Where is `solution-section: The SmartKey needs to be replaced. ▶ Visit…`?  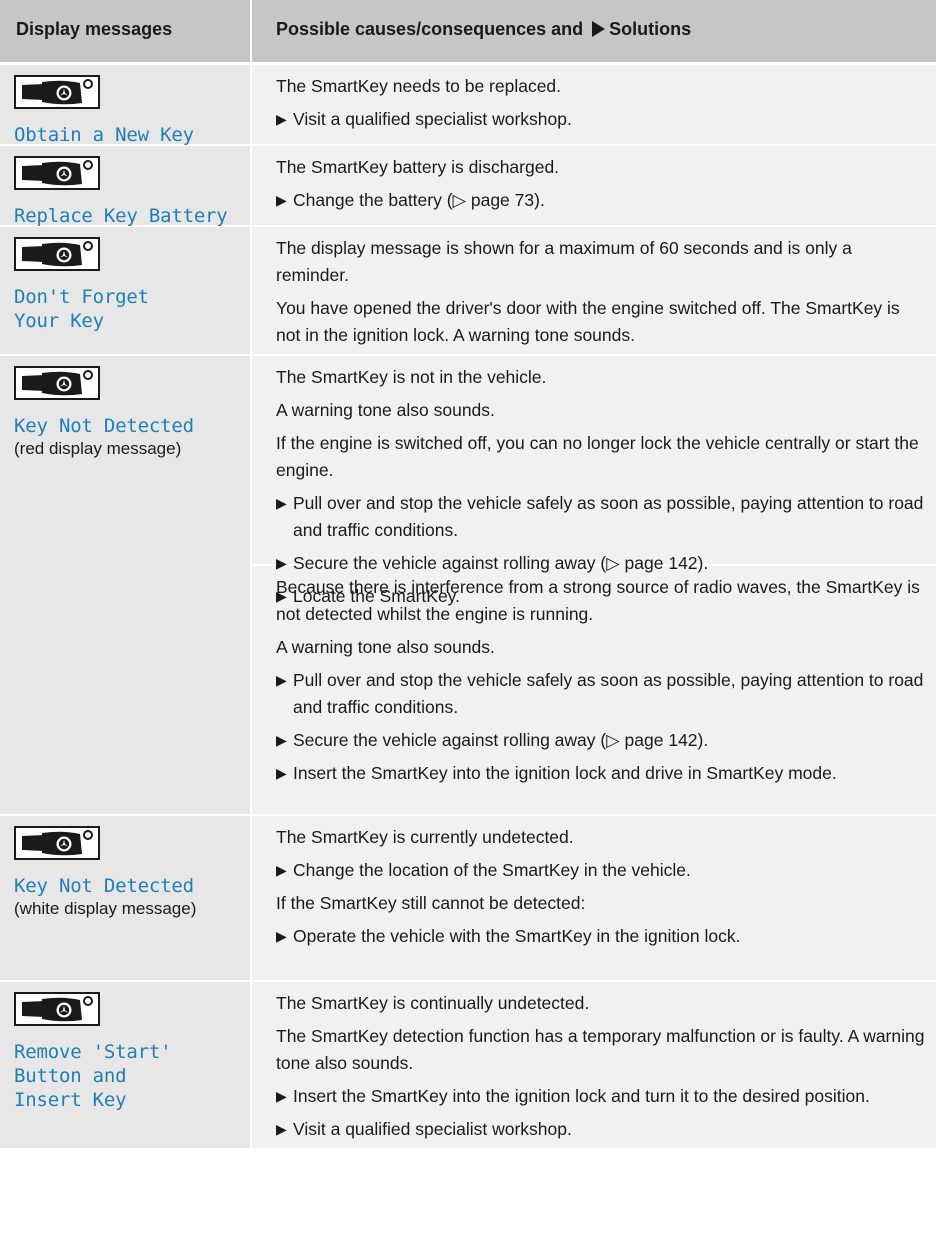 solution-section: The SmartKey needs to be replaced. ▶ Visit… is located at coordinates (594, 99).